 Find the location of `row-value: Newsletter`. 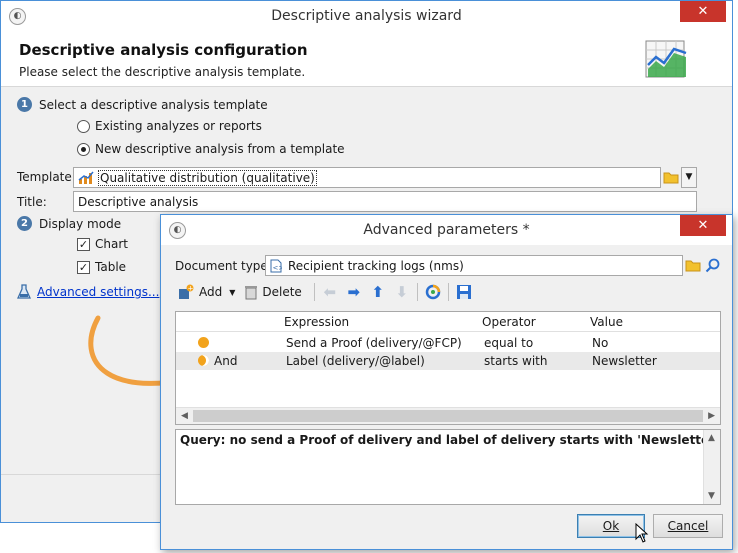

row-value: Newsletter is located at coordinates (624, 361).